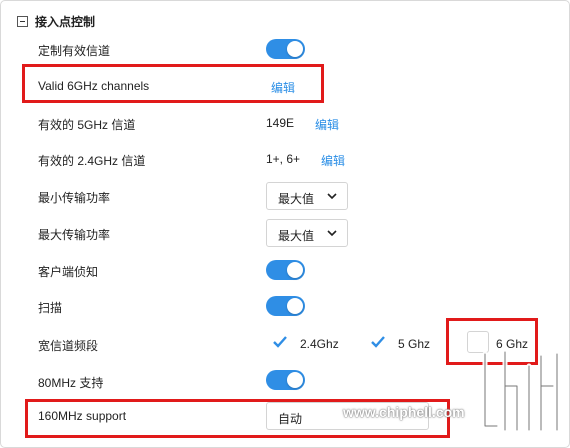  Describe the element at coordinates (296, 199) in the screenshot. I see `min-power-selected: 最大值` at that location.